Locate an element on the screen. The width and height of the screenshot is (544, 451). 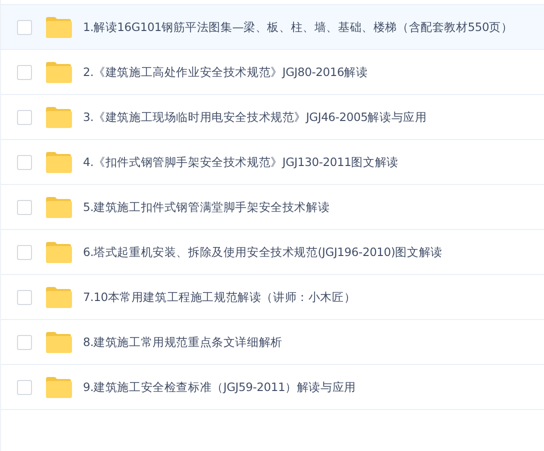
folder-name: 4.《扣件式钢管脚手架安全技术规范》JGJ130-2011图文解读 is located at coordinates (240, 162).